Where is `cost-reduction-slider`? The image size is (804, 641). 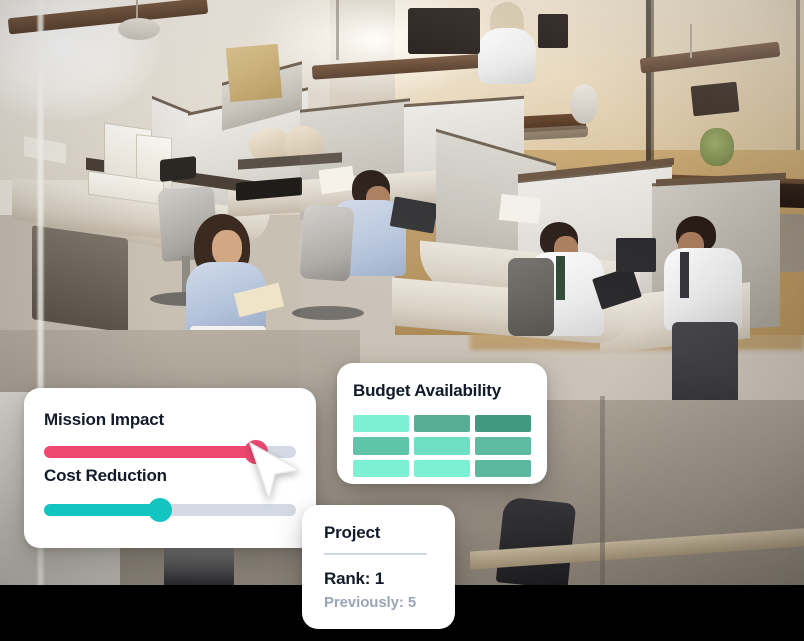 cost-reduction-slider is located at coordinates (170, 510).